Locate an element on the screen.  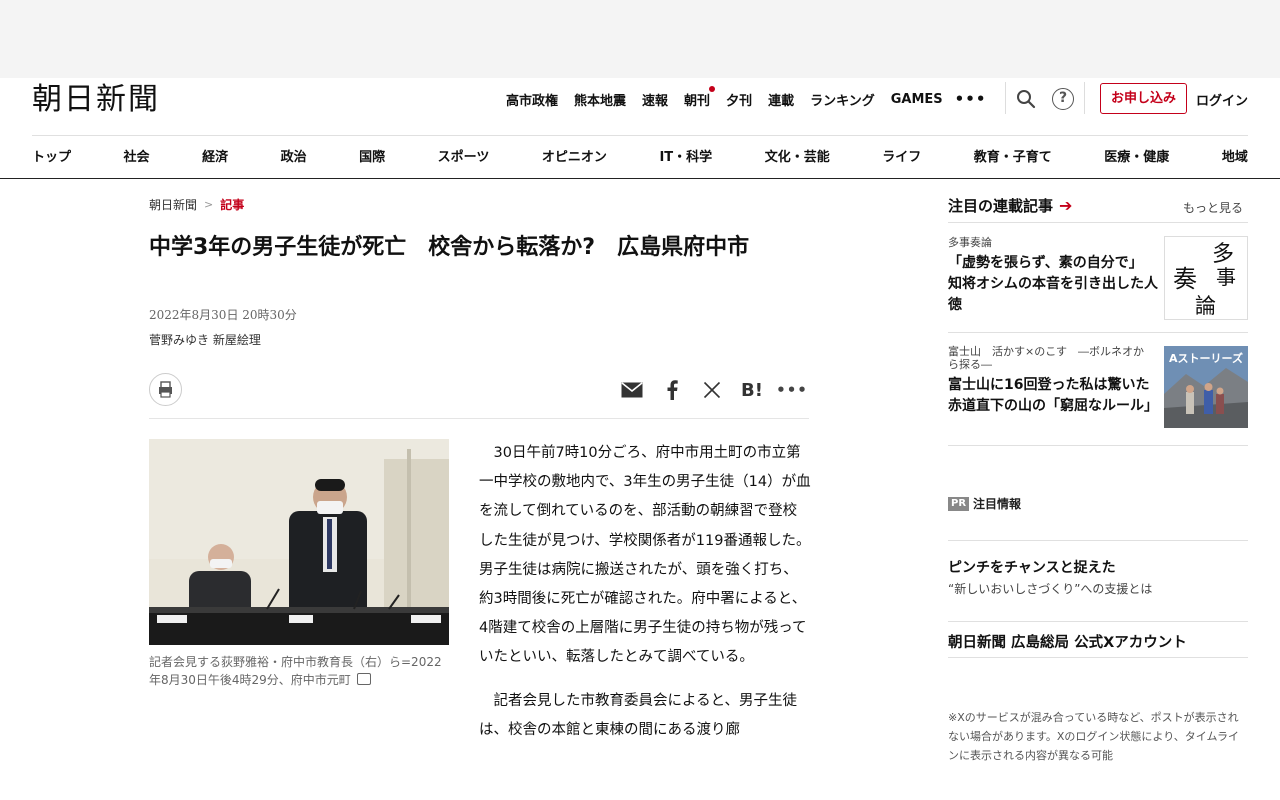
featured-series-heading: 注目の連載記事 ➔ is located at coordinates (1010, 205).